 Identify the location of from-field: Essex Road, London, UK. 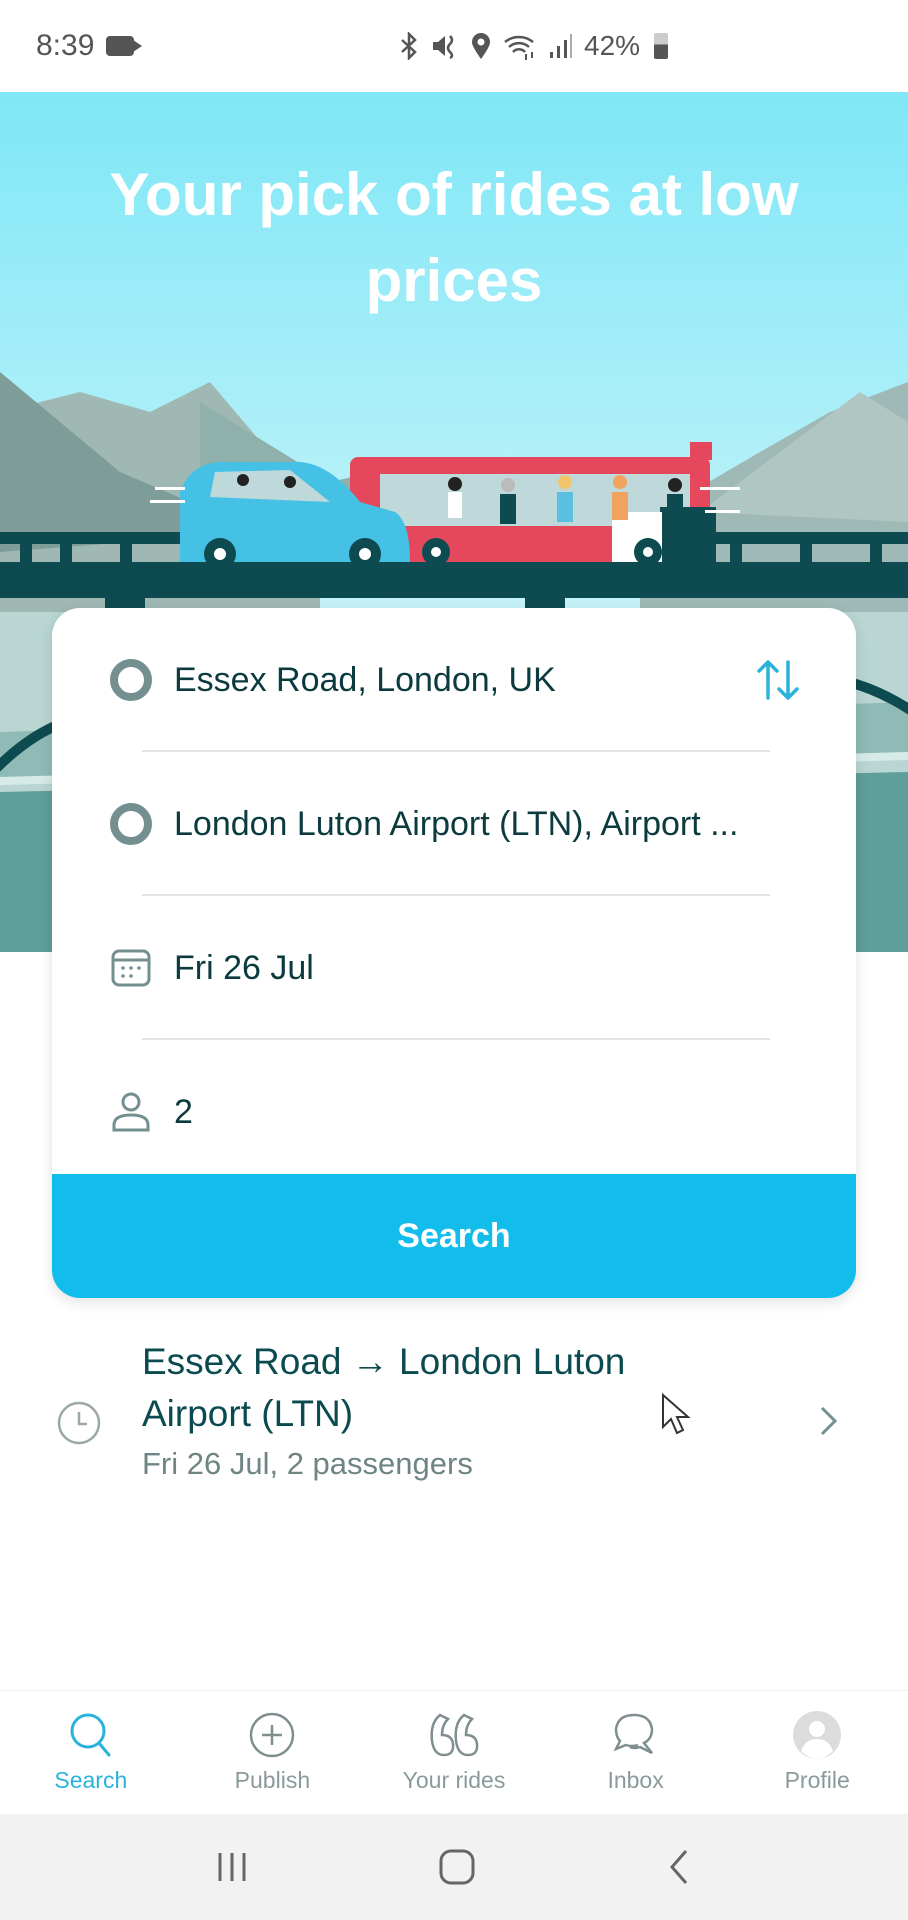
(454, 680).